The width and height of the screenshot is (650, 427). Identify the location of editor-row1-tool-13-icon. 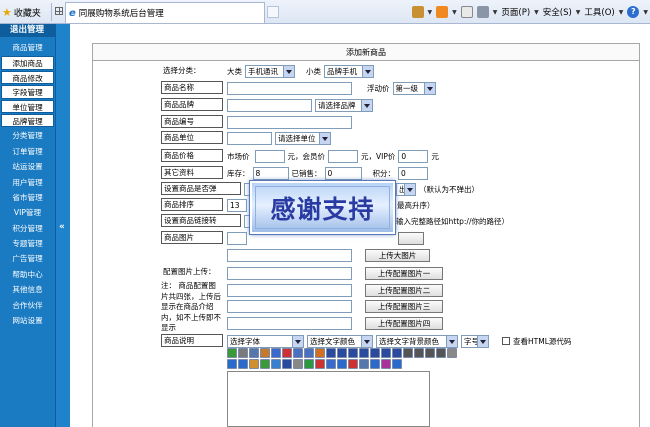
(375, 353).